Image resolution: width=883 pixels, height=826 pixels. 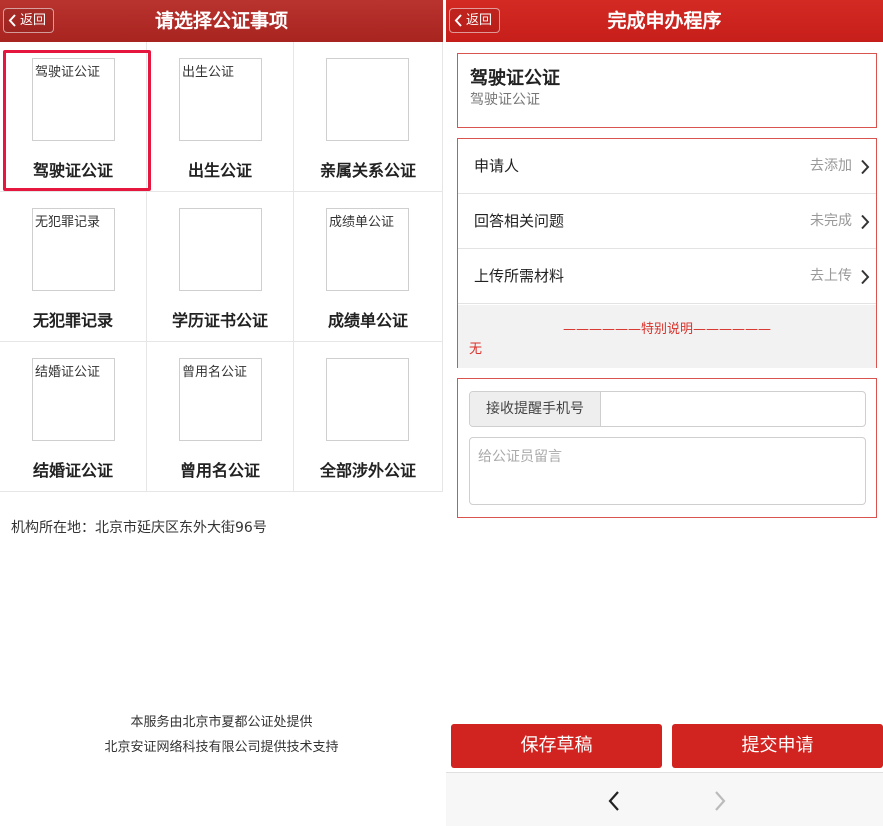 What do you see at coordinates (733, 409) in the screenshot?
I see `phone-input` at bounding box center [733, 409].